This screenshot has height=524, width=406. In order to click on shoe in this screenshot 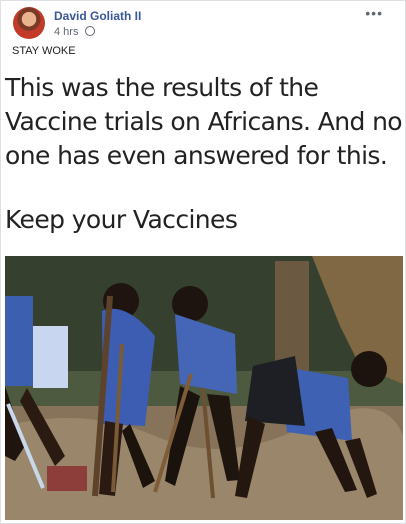, I will do `click(67, 478)`.